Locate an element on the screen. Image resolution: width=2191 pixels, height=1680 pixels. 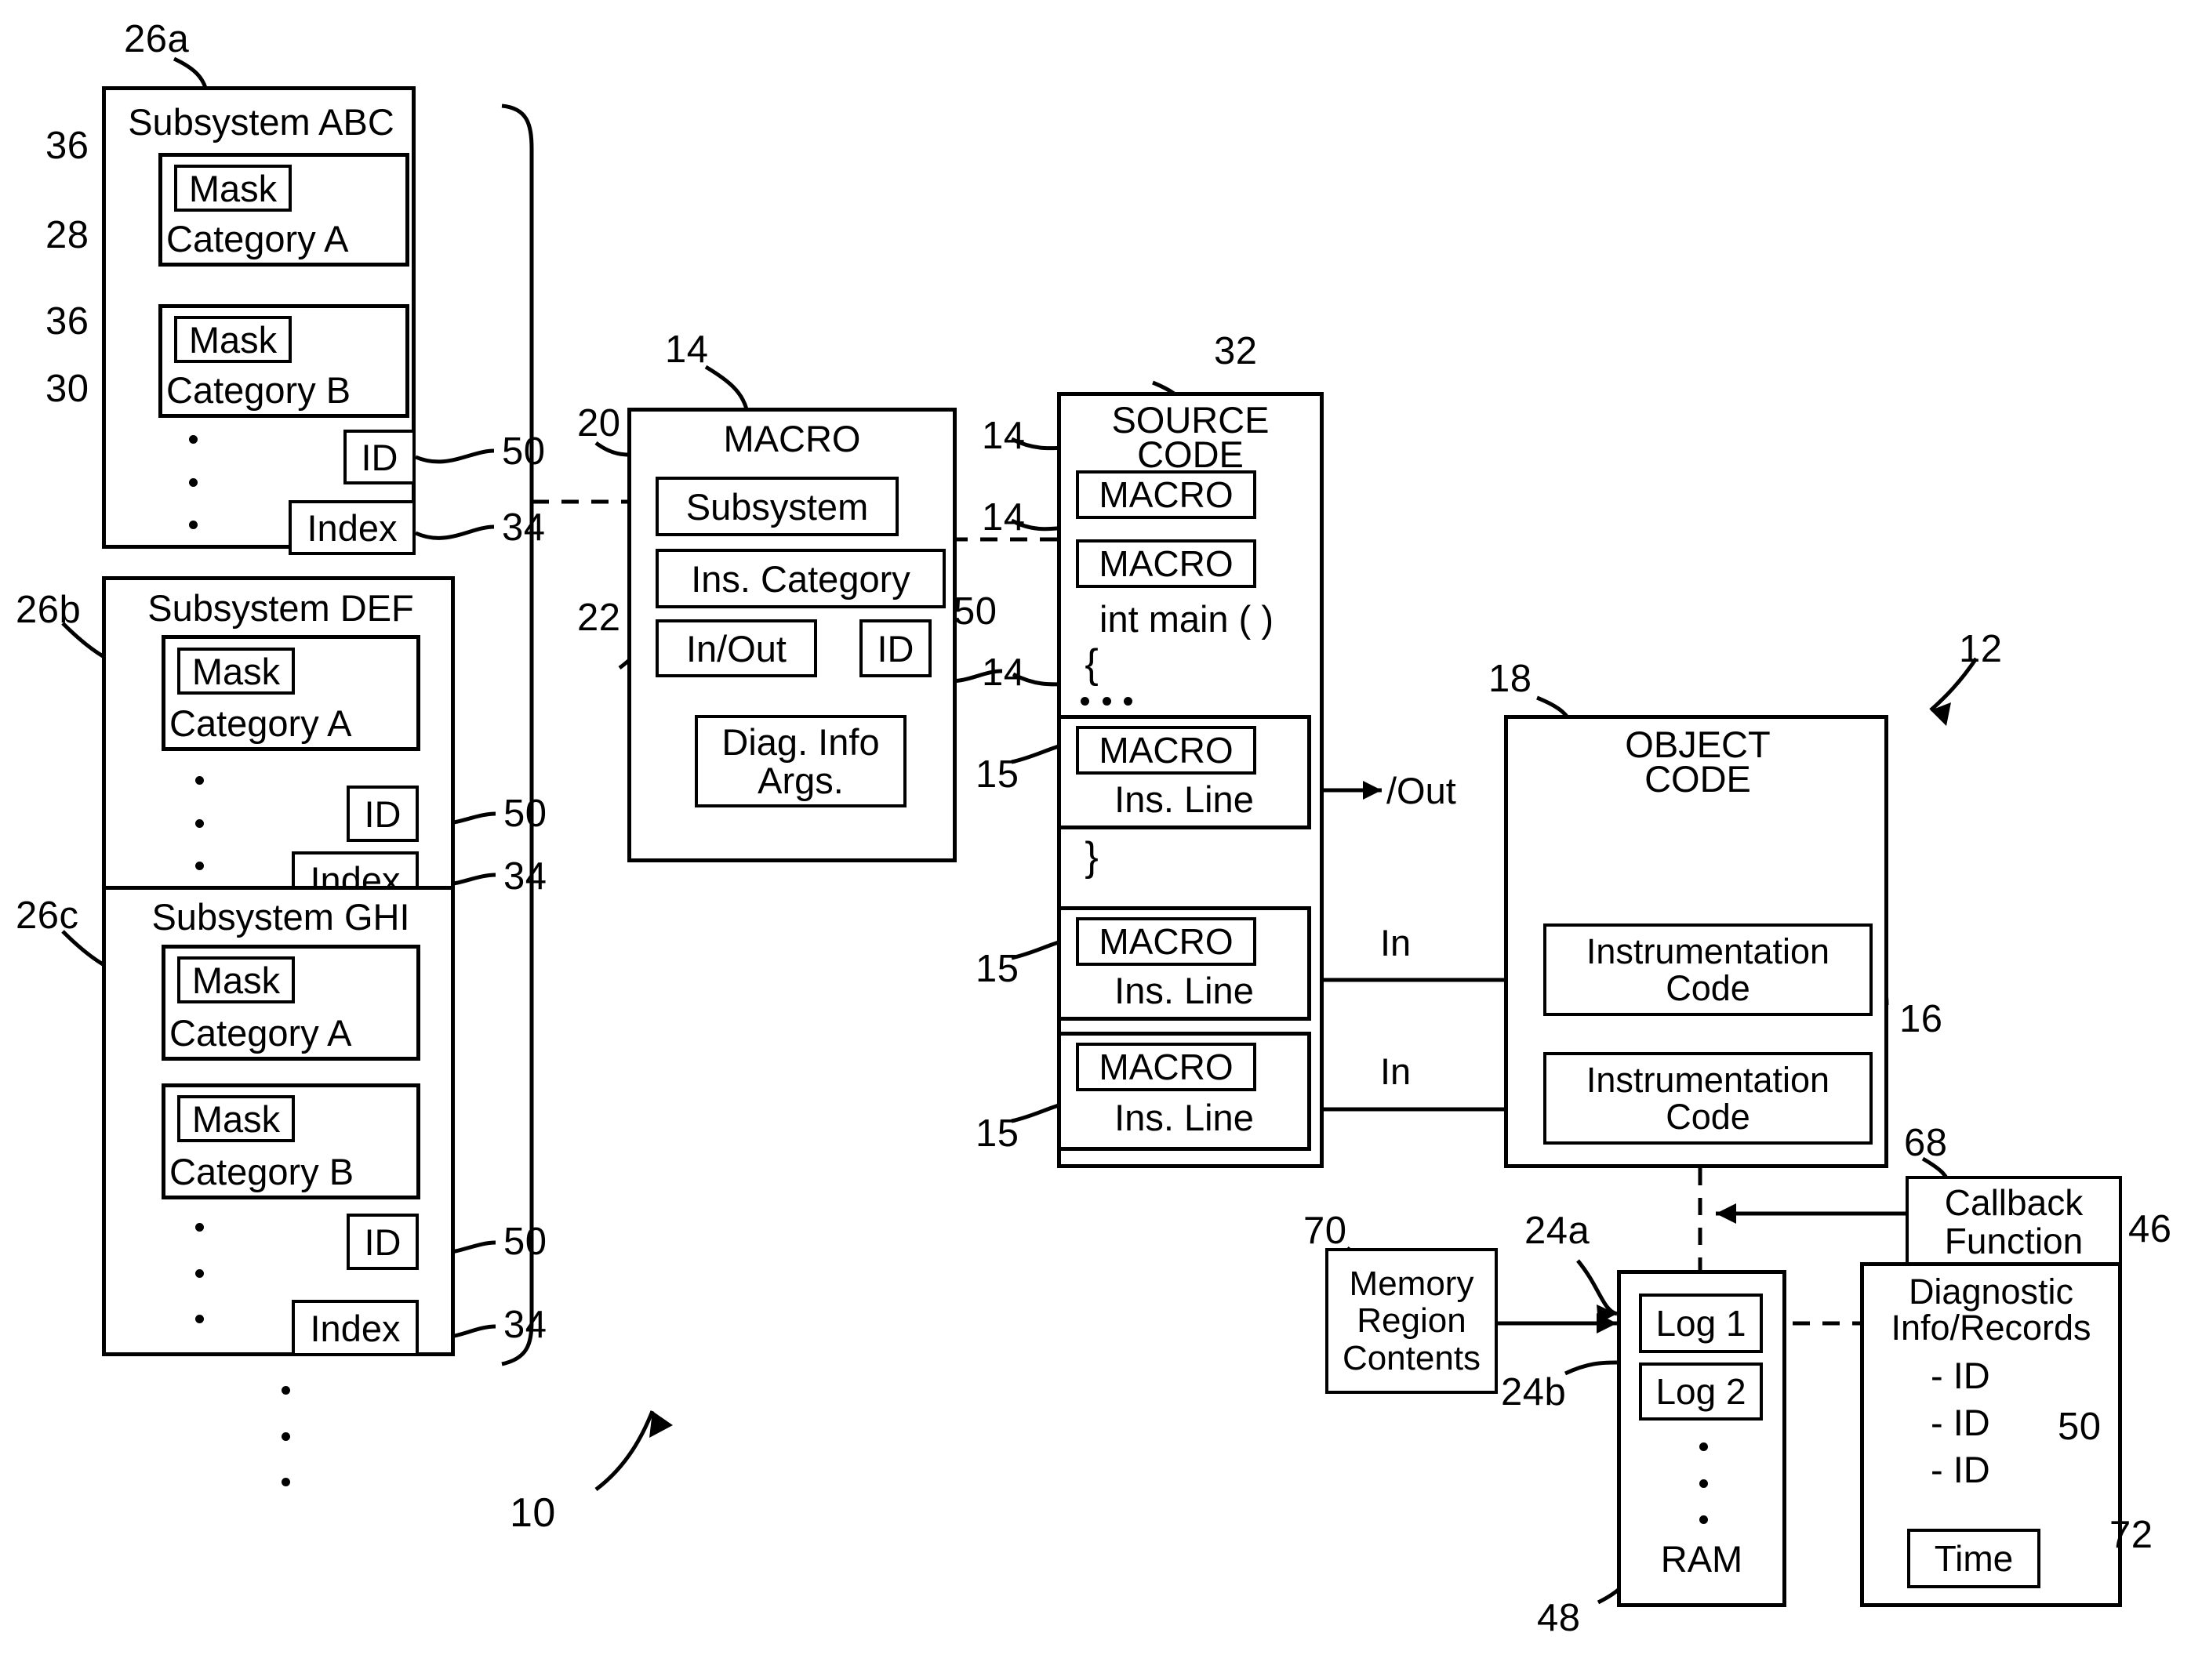
subsystem-def-ellipsis is located at coordinates (199, 823).